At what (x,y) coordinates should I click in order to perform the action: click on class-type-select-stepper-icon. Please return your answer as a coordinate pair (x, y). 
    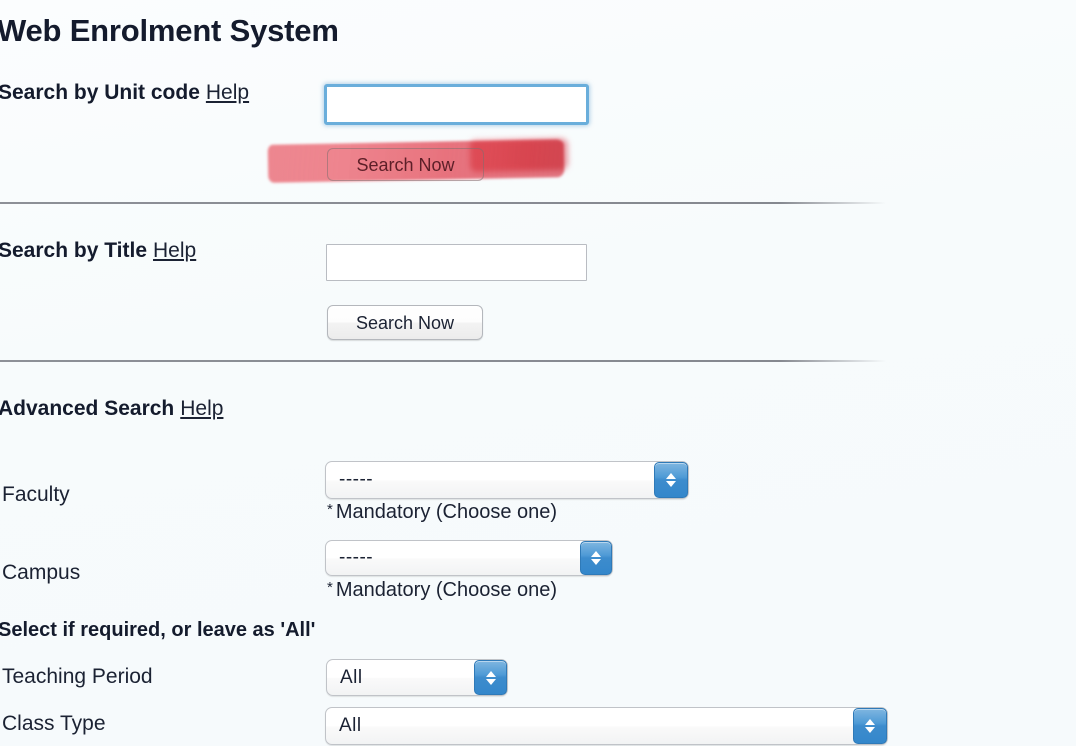
    Looking at the image, I should click on (870, 726).